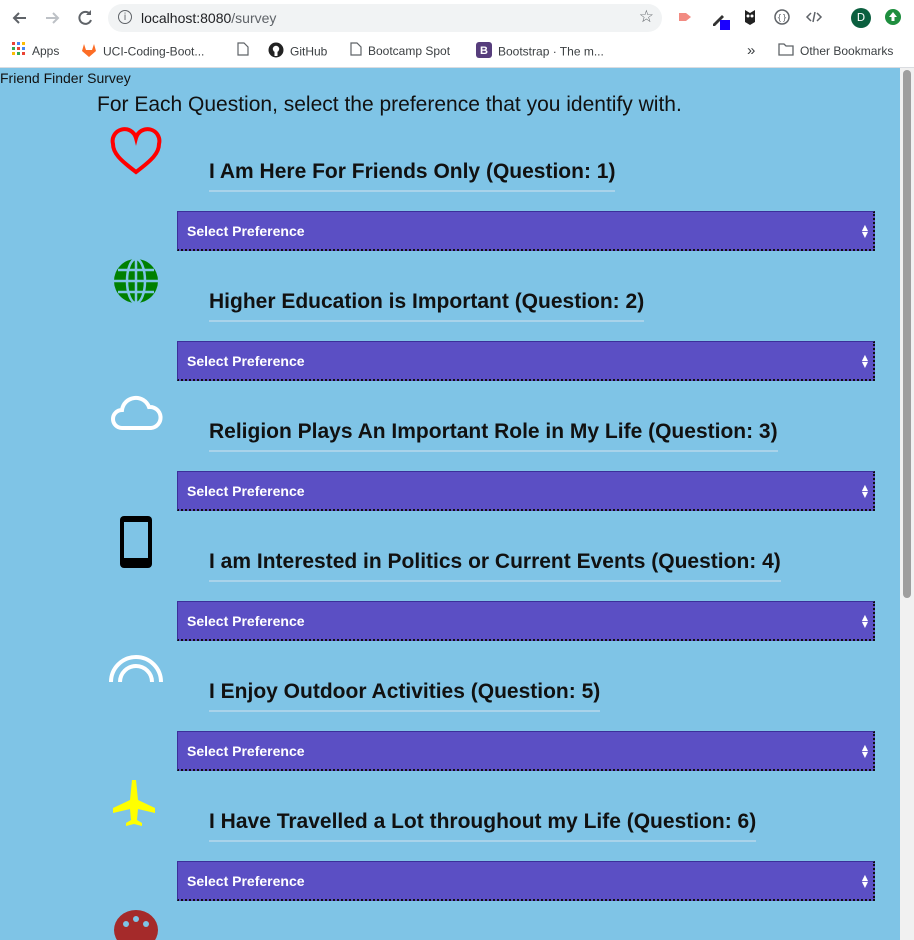 This screenshot has width=914, height=940. Describe the element at coordinates (686, 17) in the screenshot. I see `extension-record-icon` at that location.